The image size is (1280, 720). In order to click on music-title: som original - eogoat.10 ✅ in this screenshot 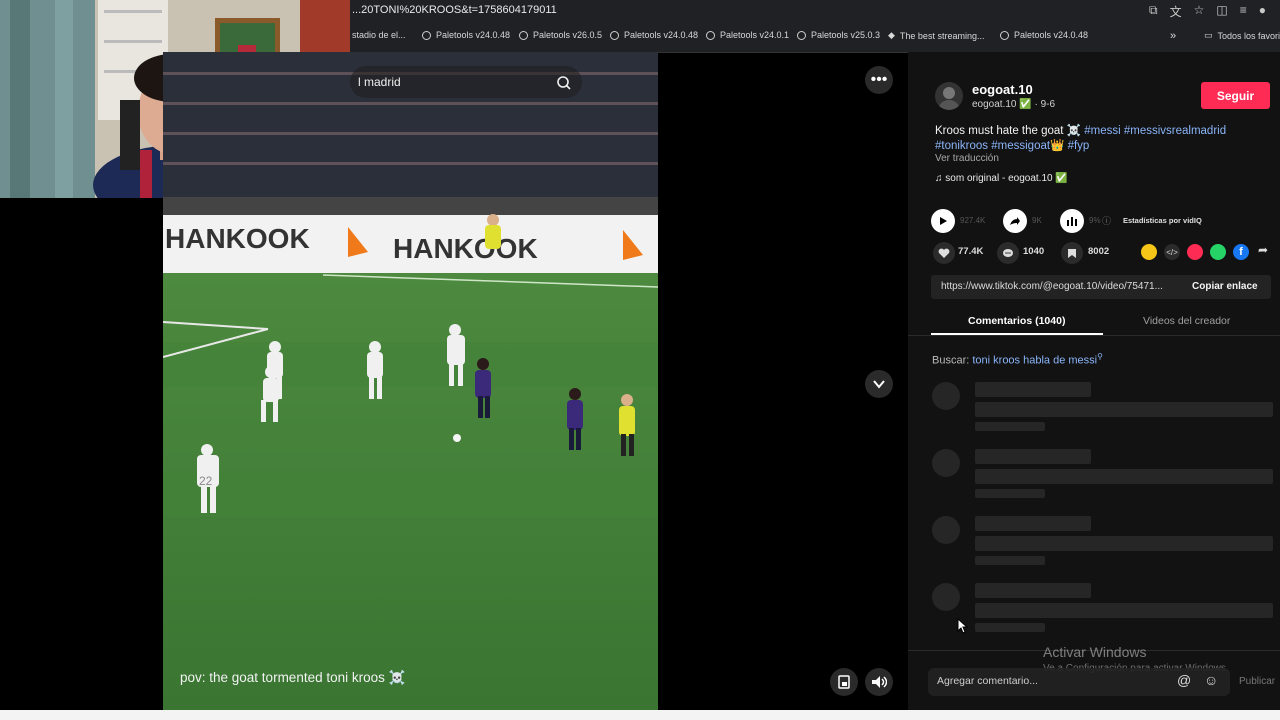, I will do `click(1006, 178)`.